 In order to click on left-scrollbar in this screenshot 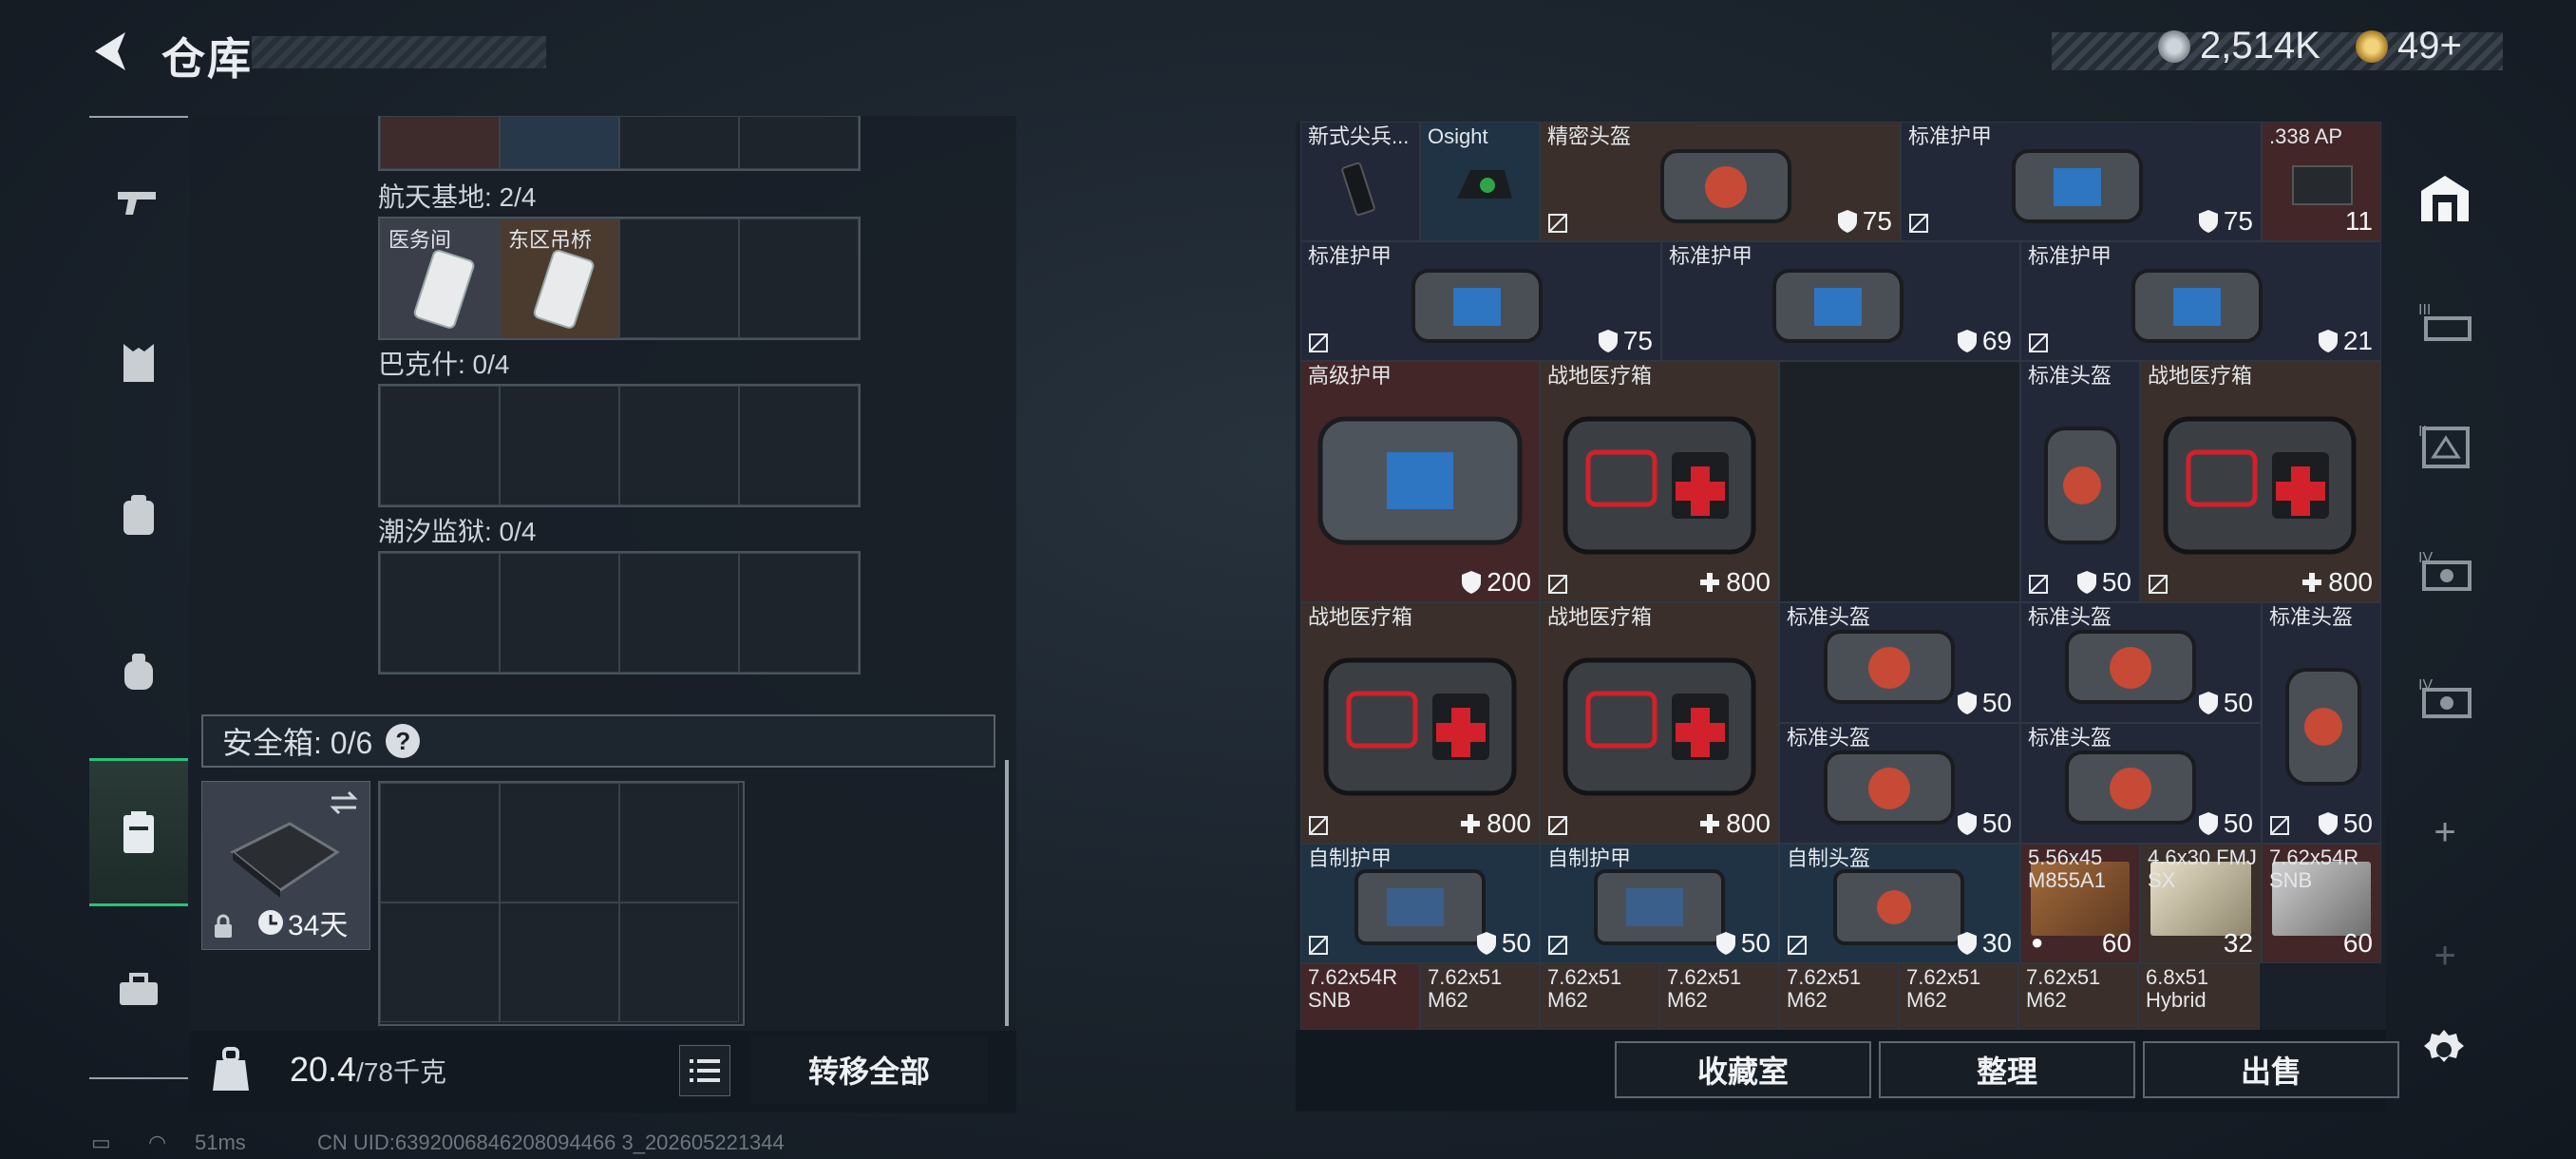, I will do `click(1007, 893)`.